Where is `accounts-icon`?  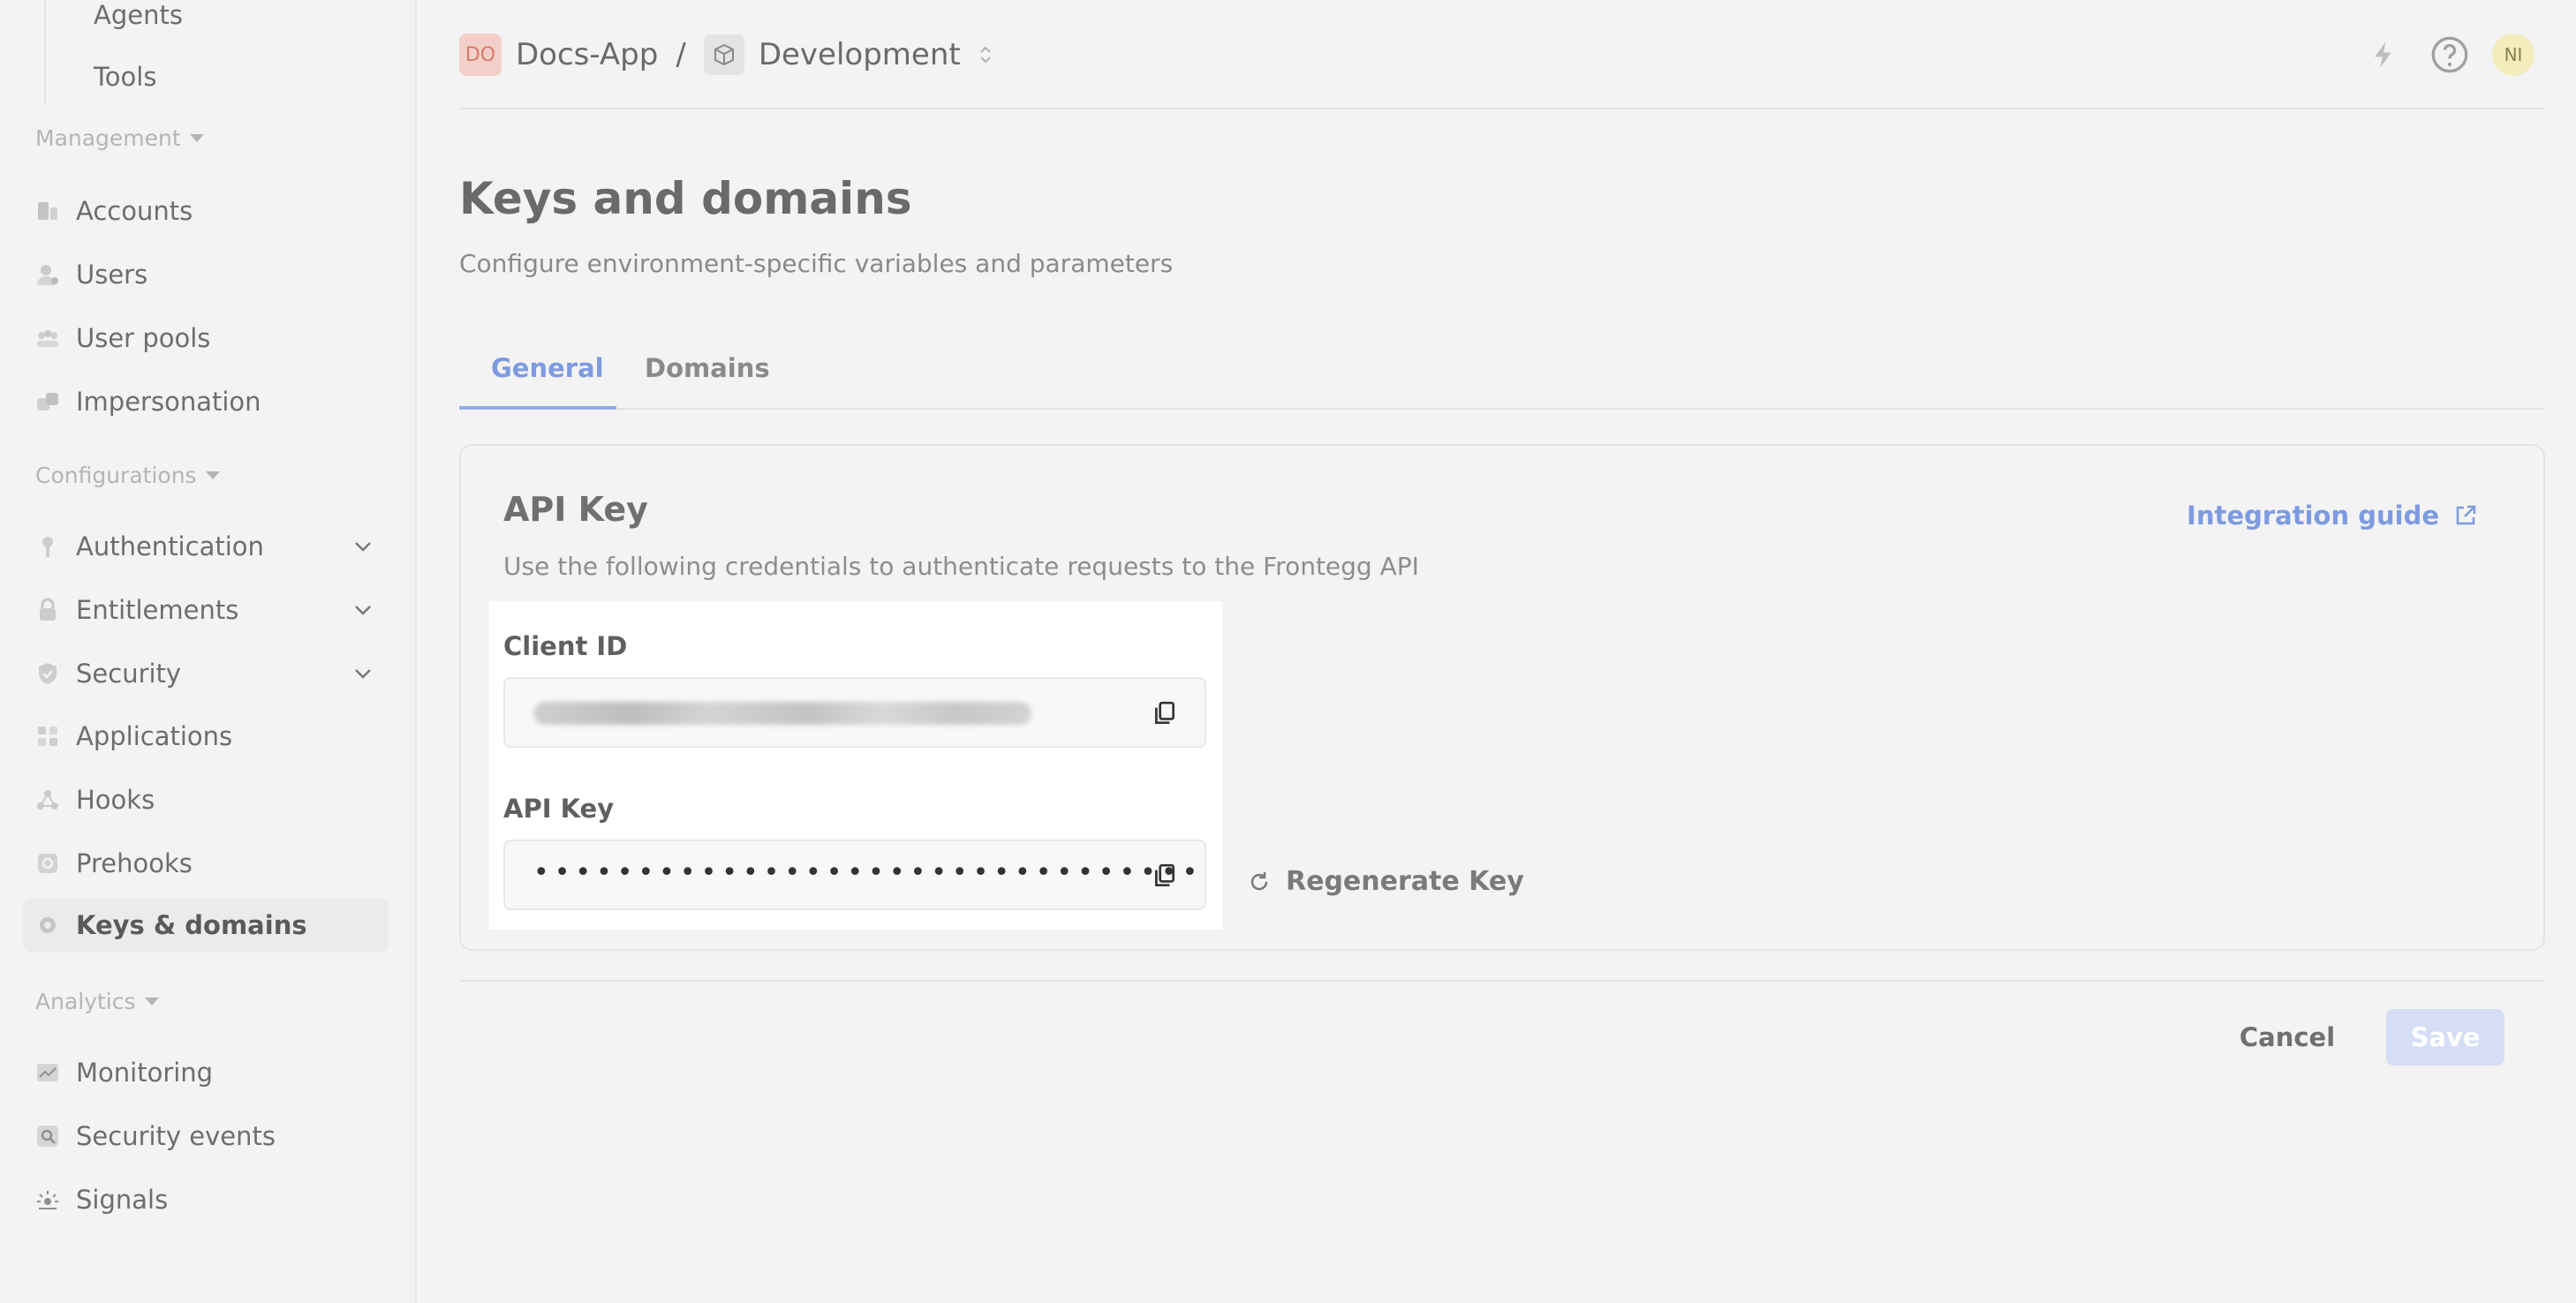 accounts-icon is located at coordinates (48, 211).